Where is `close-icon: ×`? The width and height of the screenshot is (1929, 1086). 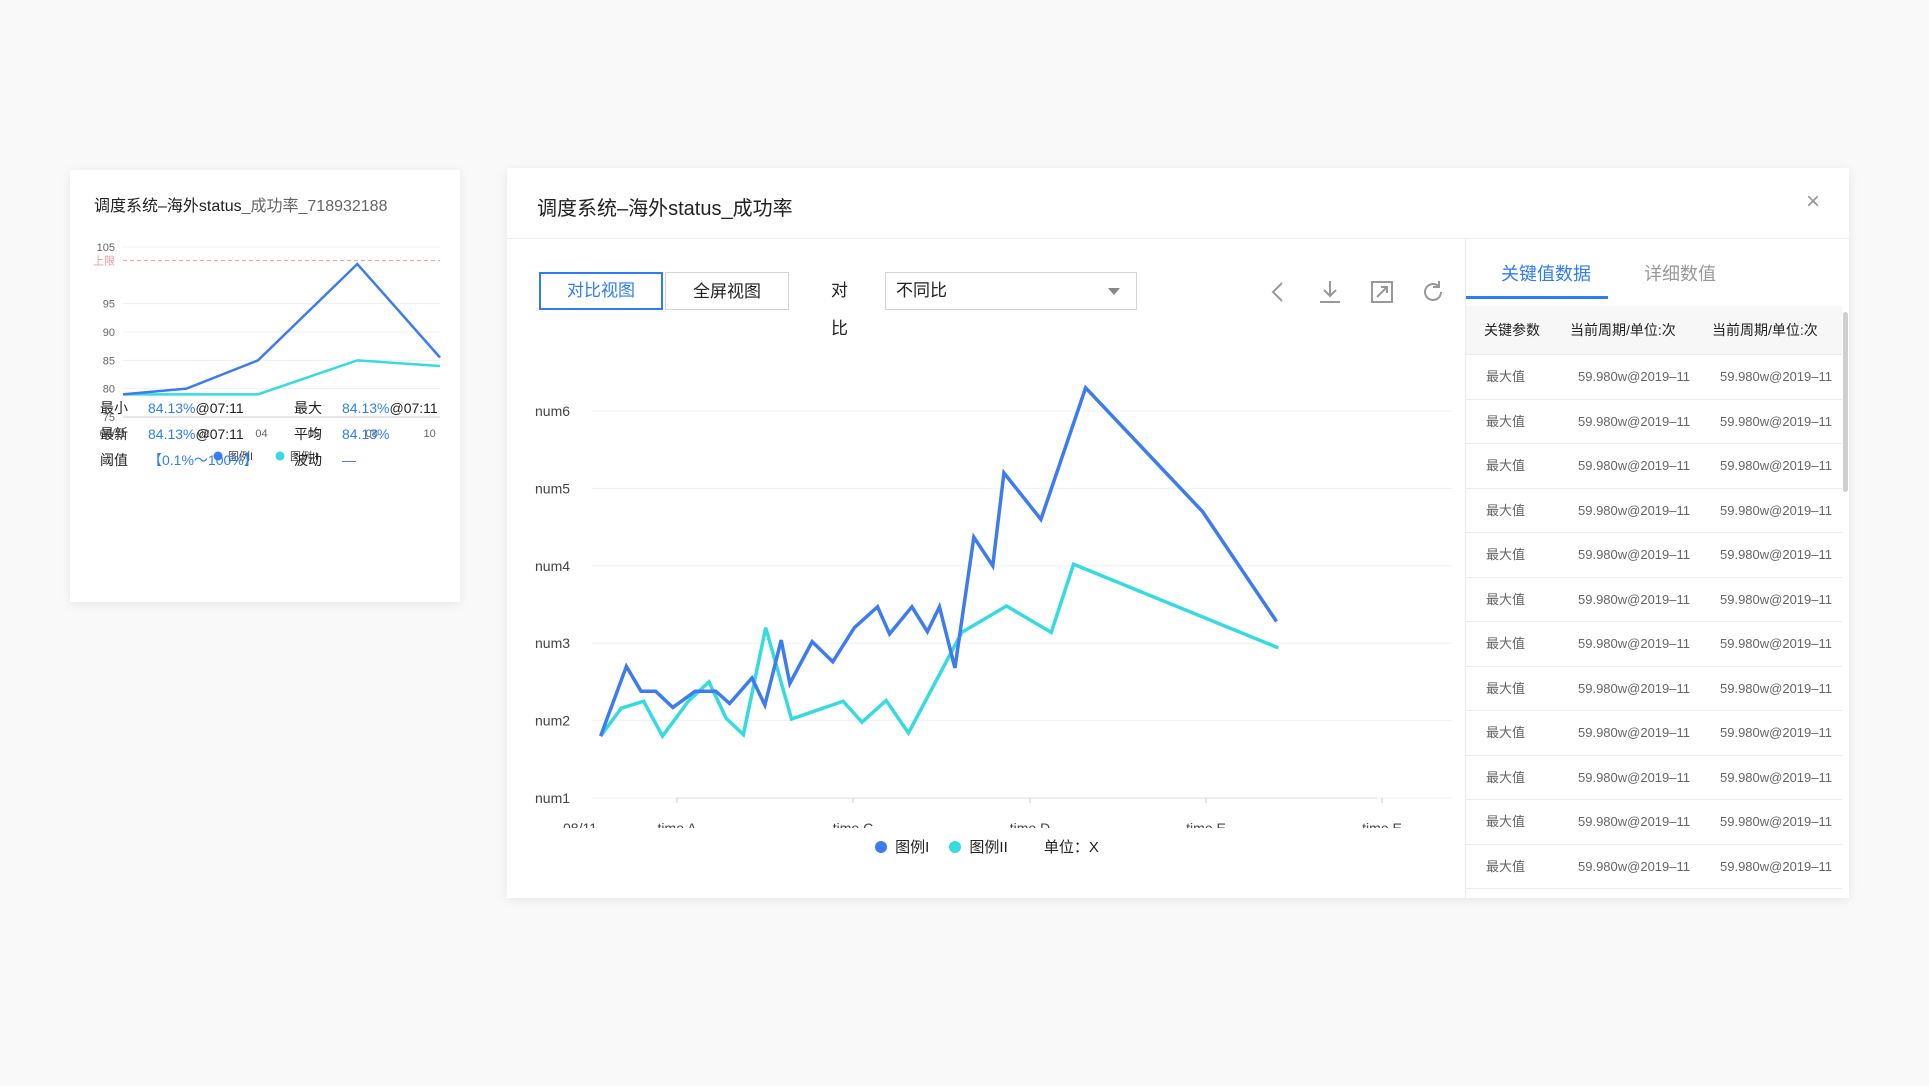
close-icon: × is located at coordinates (1813, 202).